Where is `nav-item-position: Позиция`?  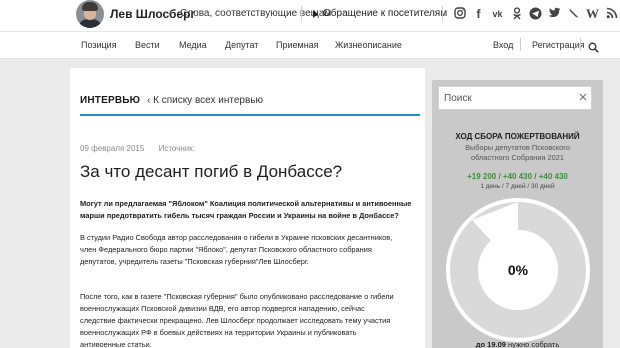
nav-item-position: Позиция is located at coordinates (99, 45).